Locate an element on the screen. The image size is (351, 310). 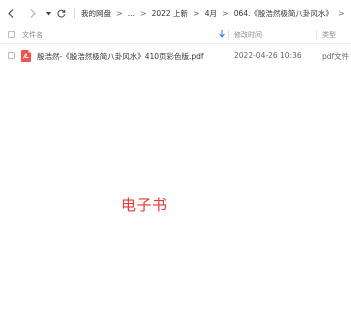
refresh-icon is located at coordinates (61, 14).